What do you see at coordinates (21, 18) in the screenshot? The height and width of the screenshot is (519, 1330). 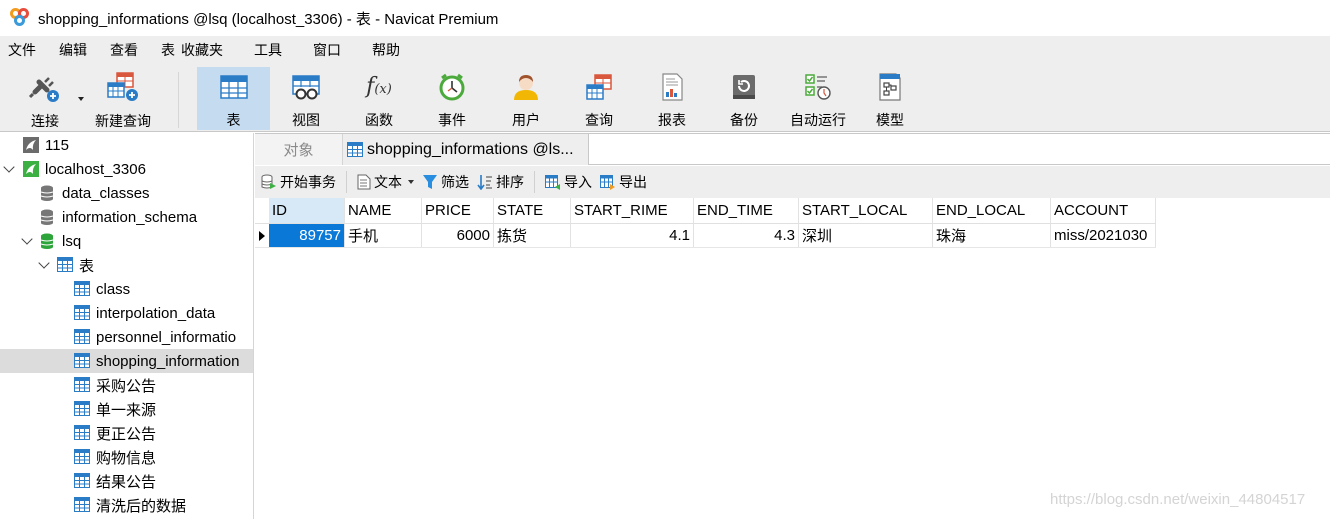 I see `navicat-logo-icon` at bounding box center [21, 18].